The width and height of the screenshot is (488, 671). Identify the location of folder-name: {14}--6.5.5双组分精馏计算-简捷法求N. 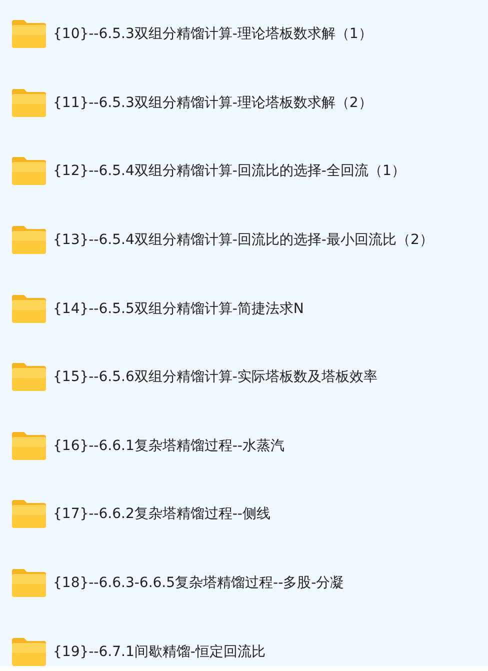
(178, 309).